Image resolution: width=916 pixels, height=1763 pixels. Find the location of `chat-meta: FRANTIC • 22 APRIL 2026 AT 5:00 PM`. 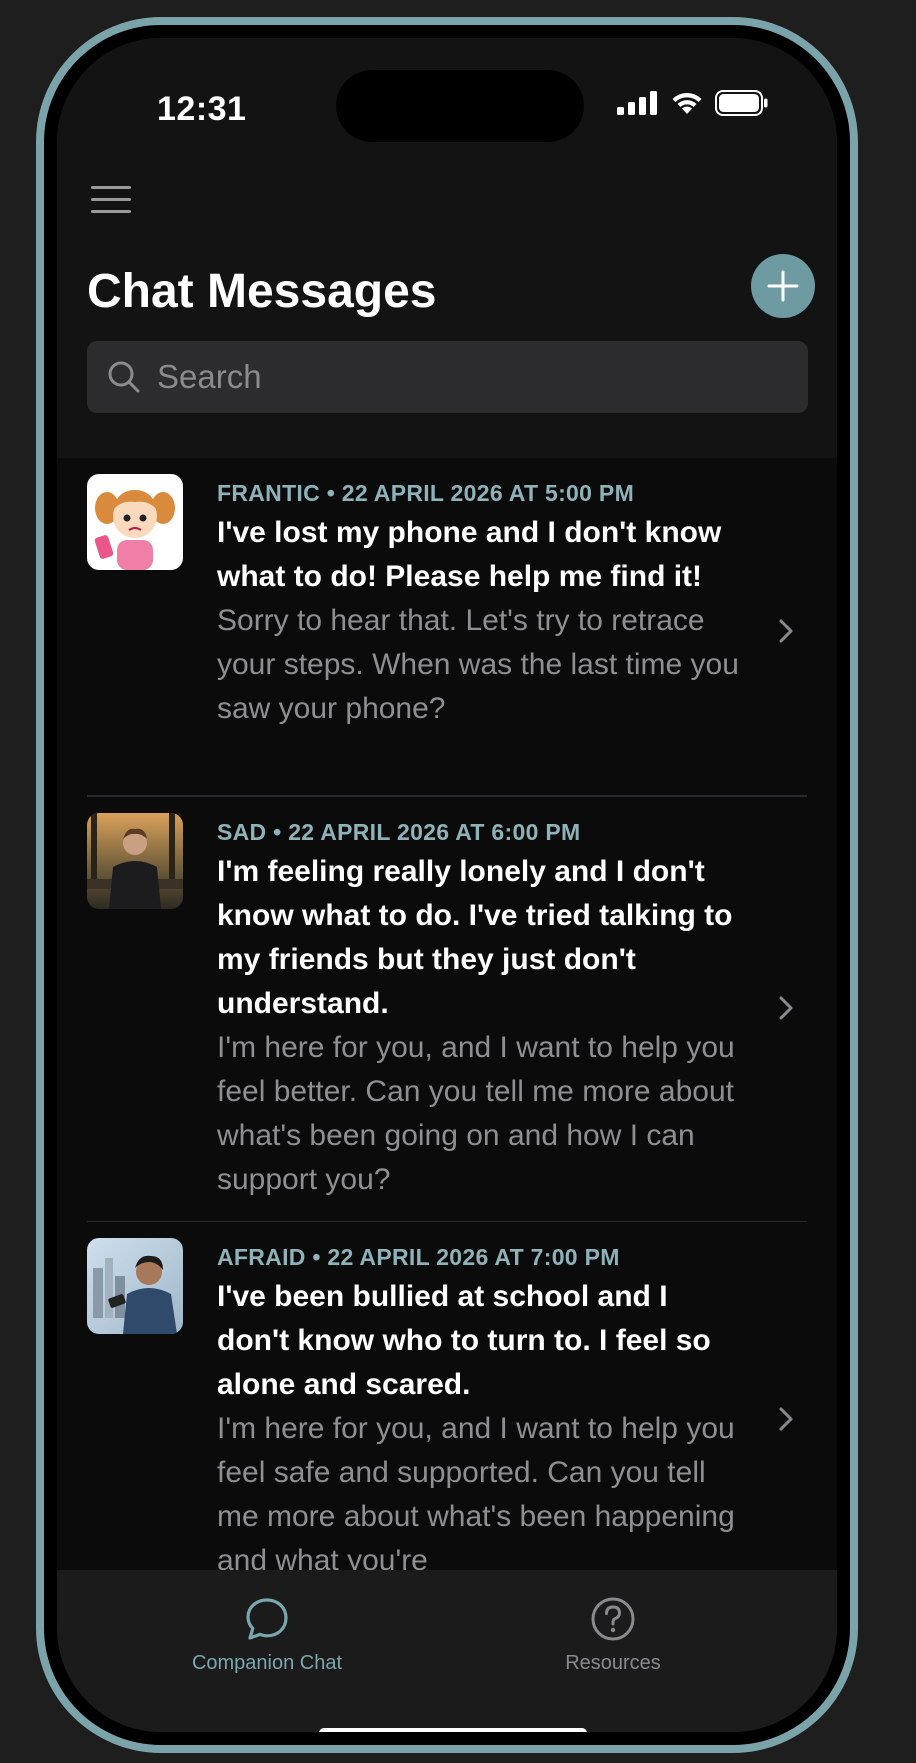

chat-meta: FRANTIC • 22 APRIL 2026 AT 5:00 PM is located at coordinates (426, 493).